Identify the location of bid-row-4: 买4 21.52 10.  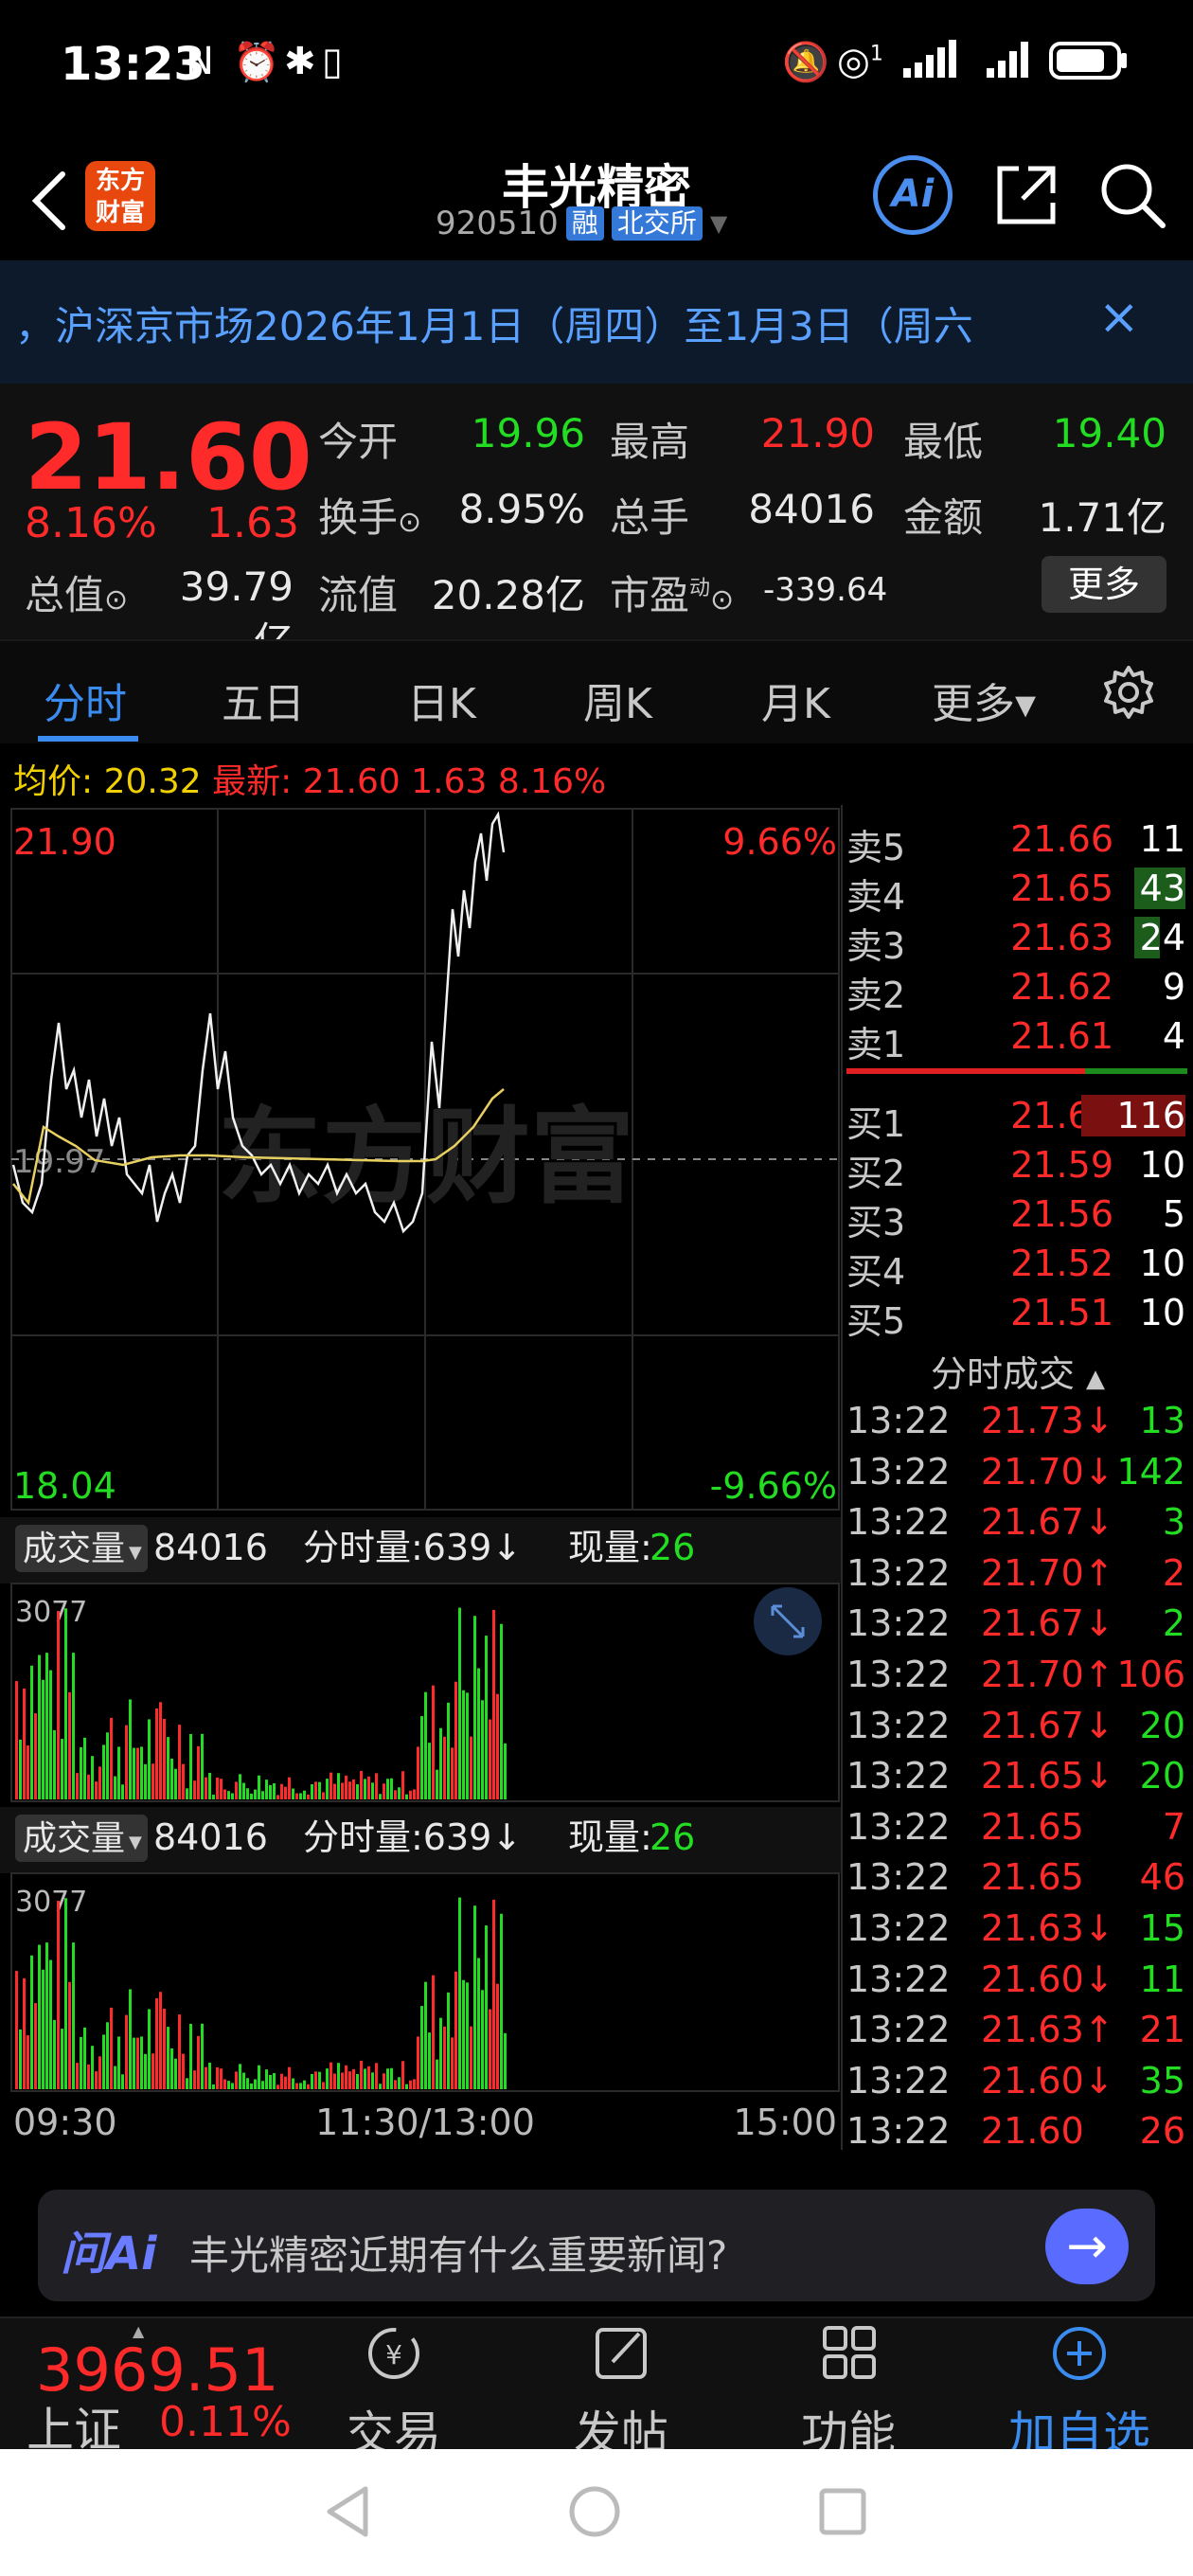
(1018, 1265).